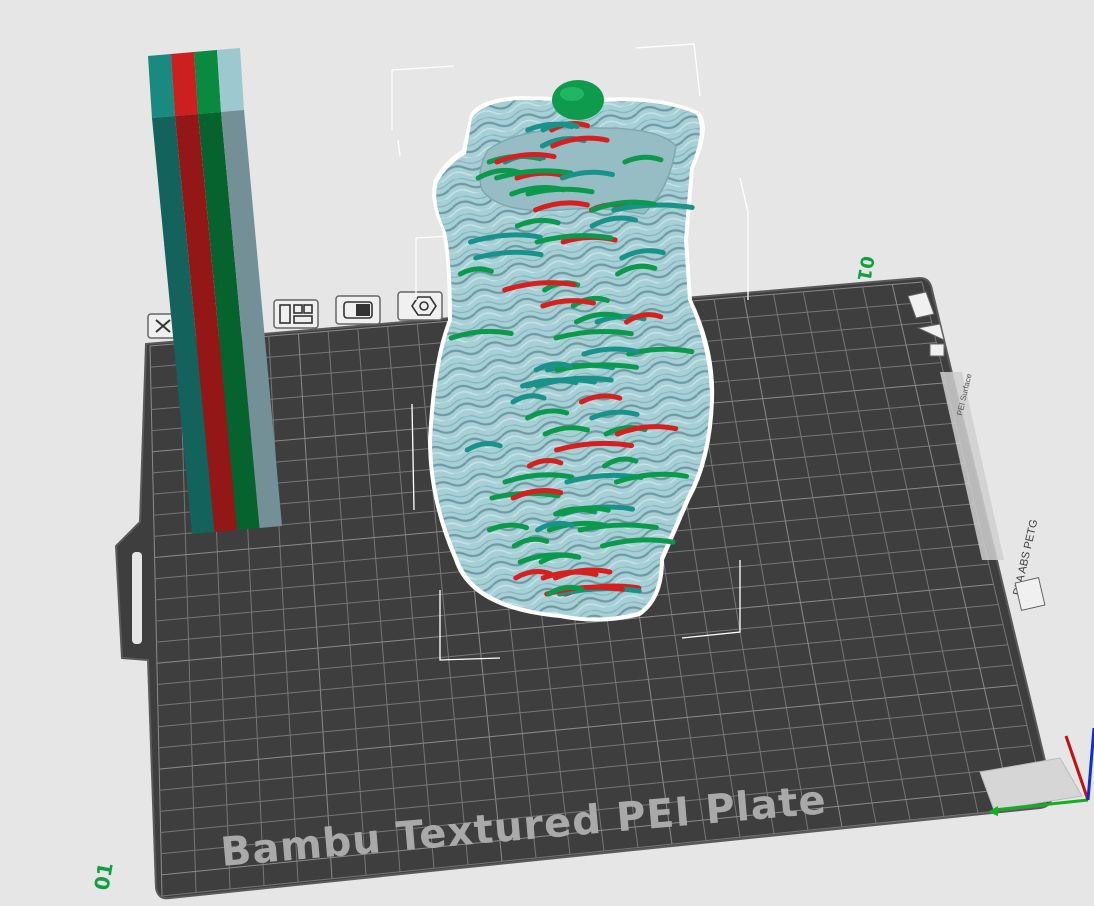 Image resolution: width=1094 pixels, height=906 pixels. I want to click on orient-button, so click(358, 310).